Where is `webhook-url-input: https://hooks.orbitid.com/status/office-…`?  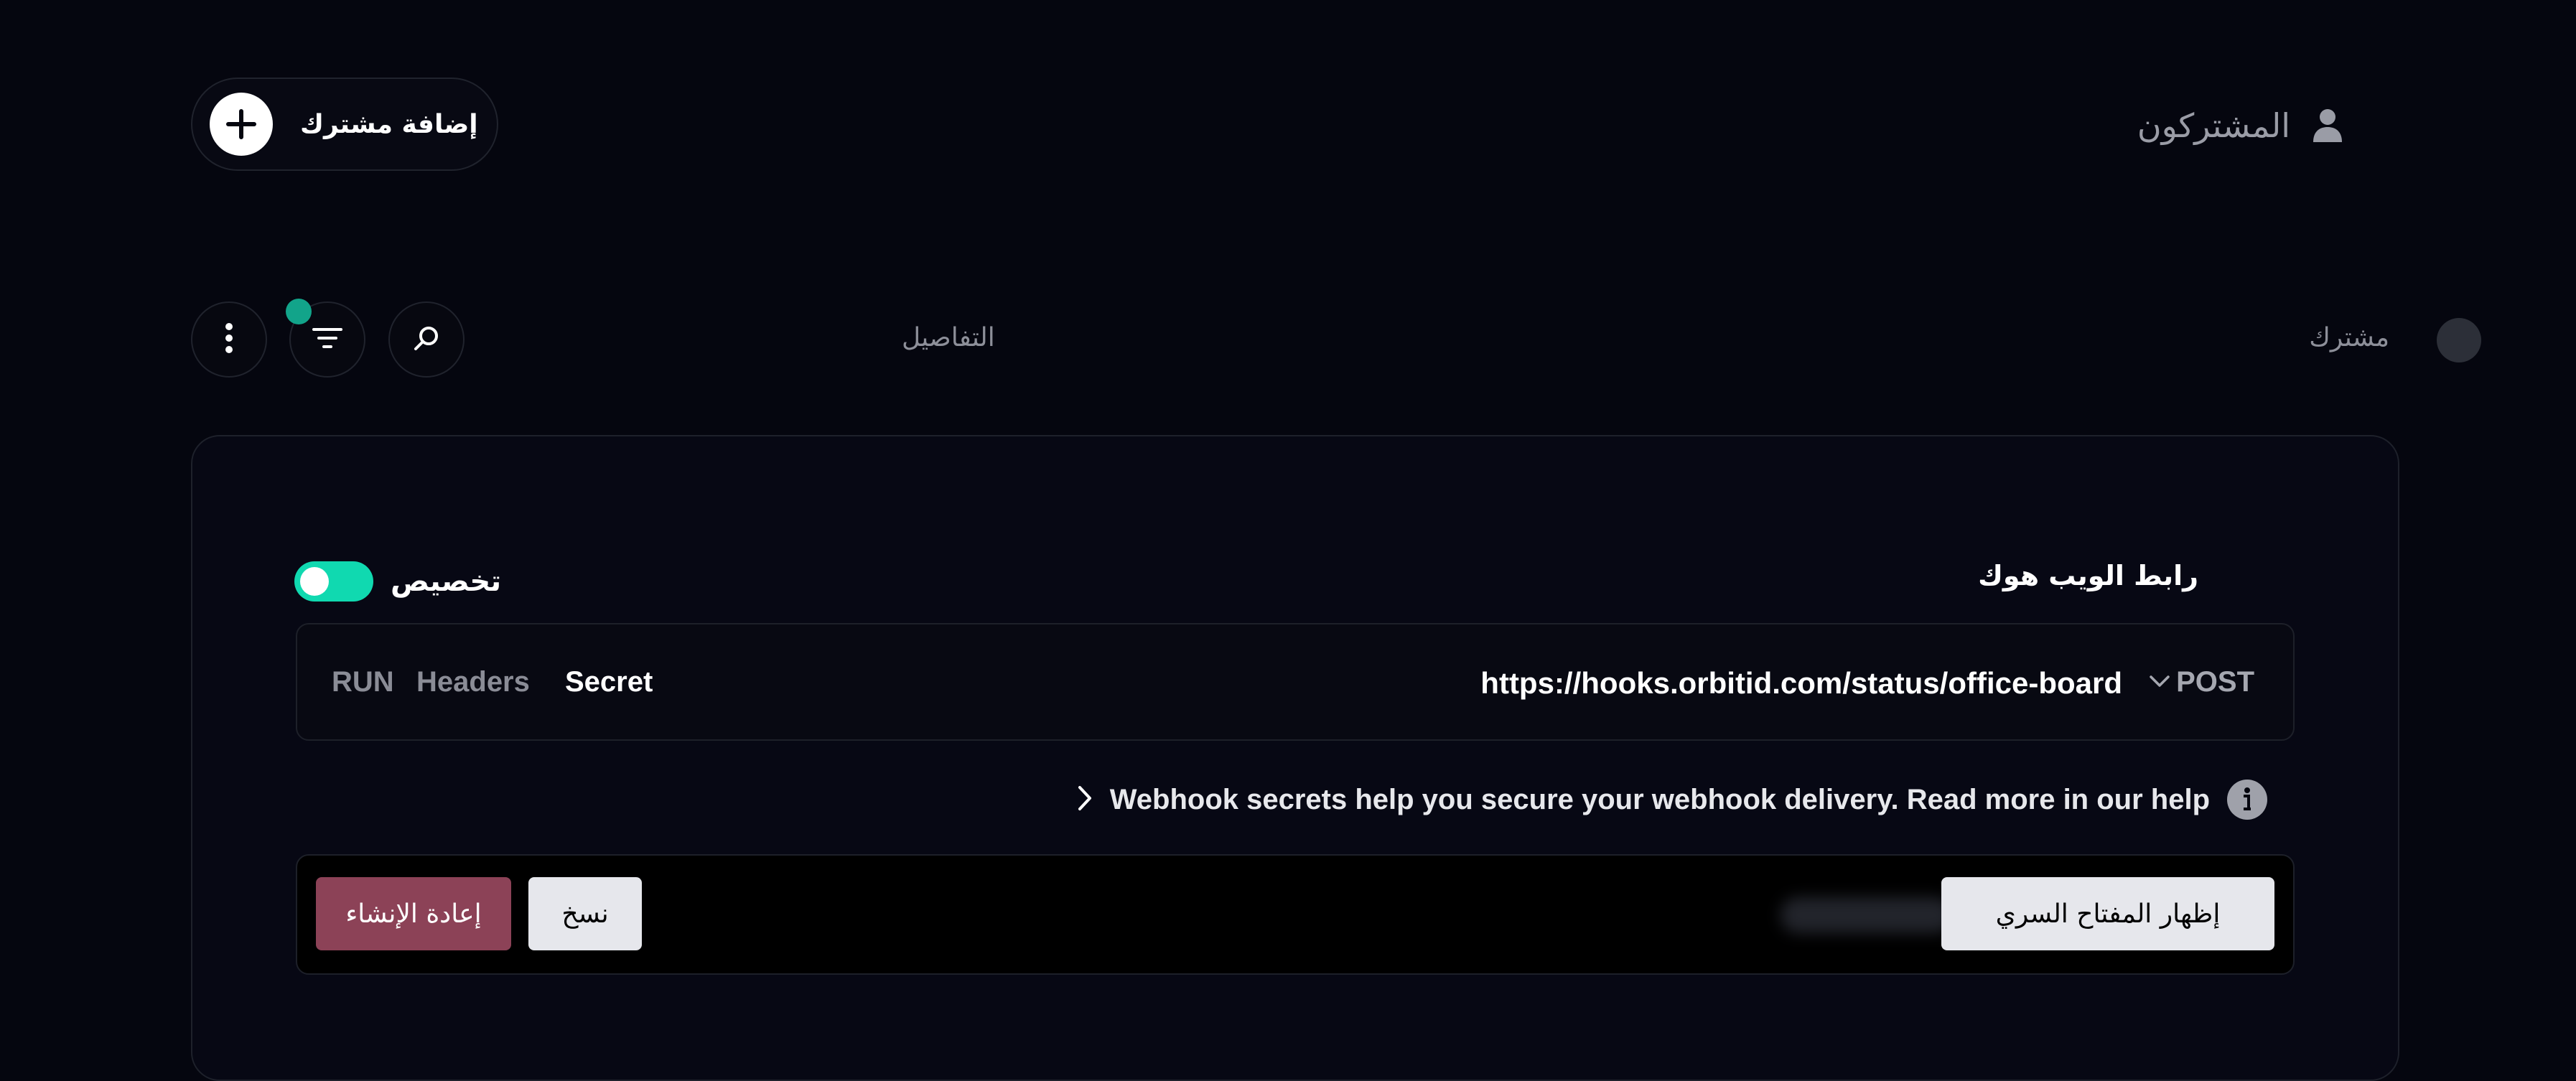 webhook-url-input: https://hooks.orbitid.com/status/office-… is located at coordinates (1801, 683).